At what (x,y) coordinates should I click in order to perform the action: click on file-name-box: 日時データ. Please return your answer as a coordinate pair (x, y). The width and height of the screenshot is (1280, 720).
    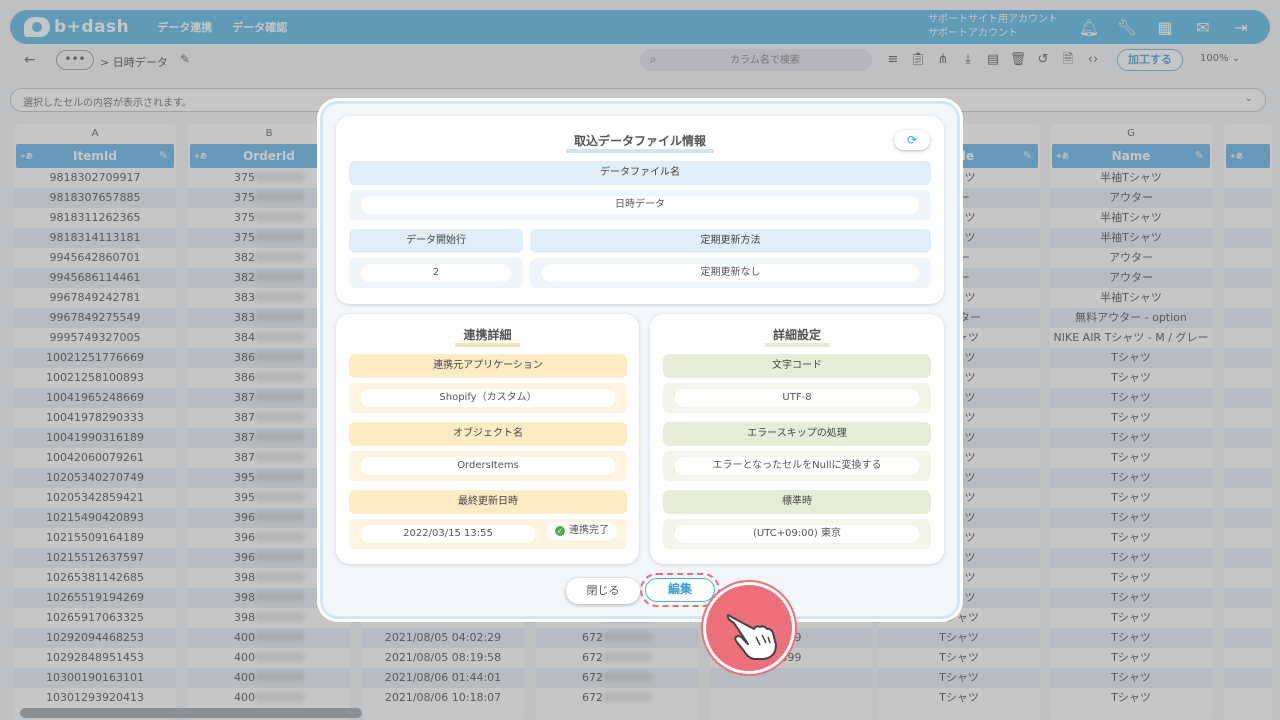
    Looking at the image, I should click on (640, 205).